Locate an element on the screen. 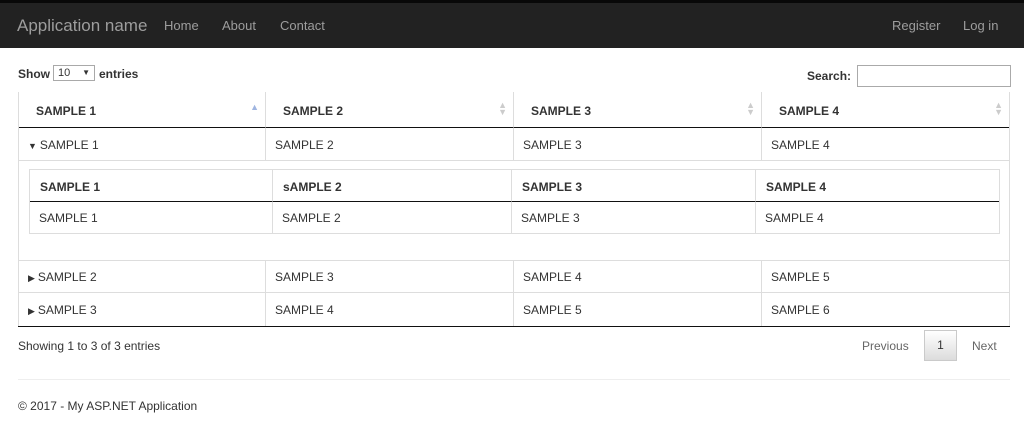  page-1-button: 1 is located at coordinates (940, 345).